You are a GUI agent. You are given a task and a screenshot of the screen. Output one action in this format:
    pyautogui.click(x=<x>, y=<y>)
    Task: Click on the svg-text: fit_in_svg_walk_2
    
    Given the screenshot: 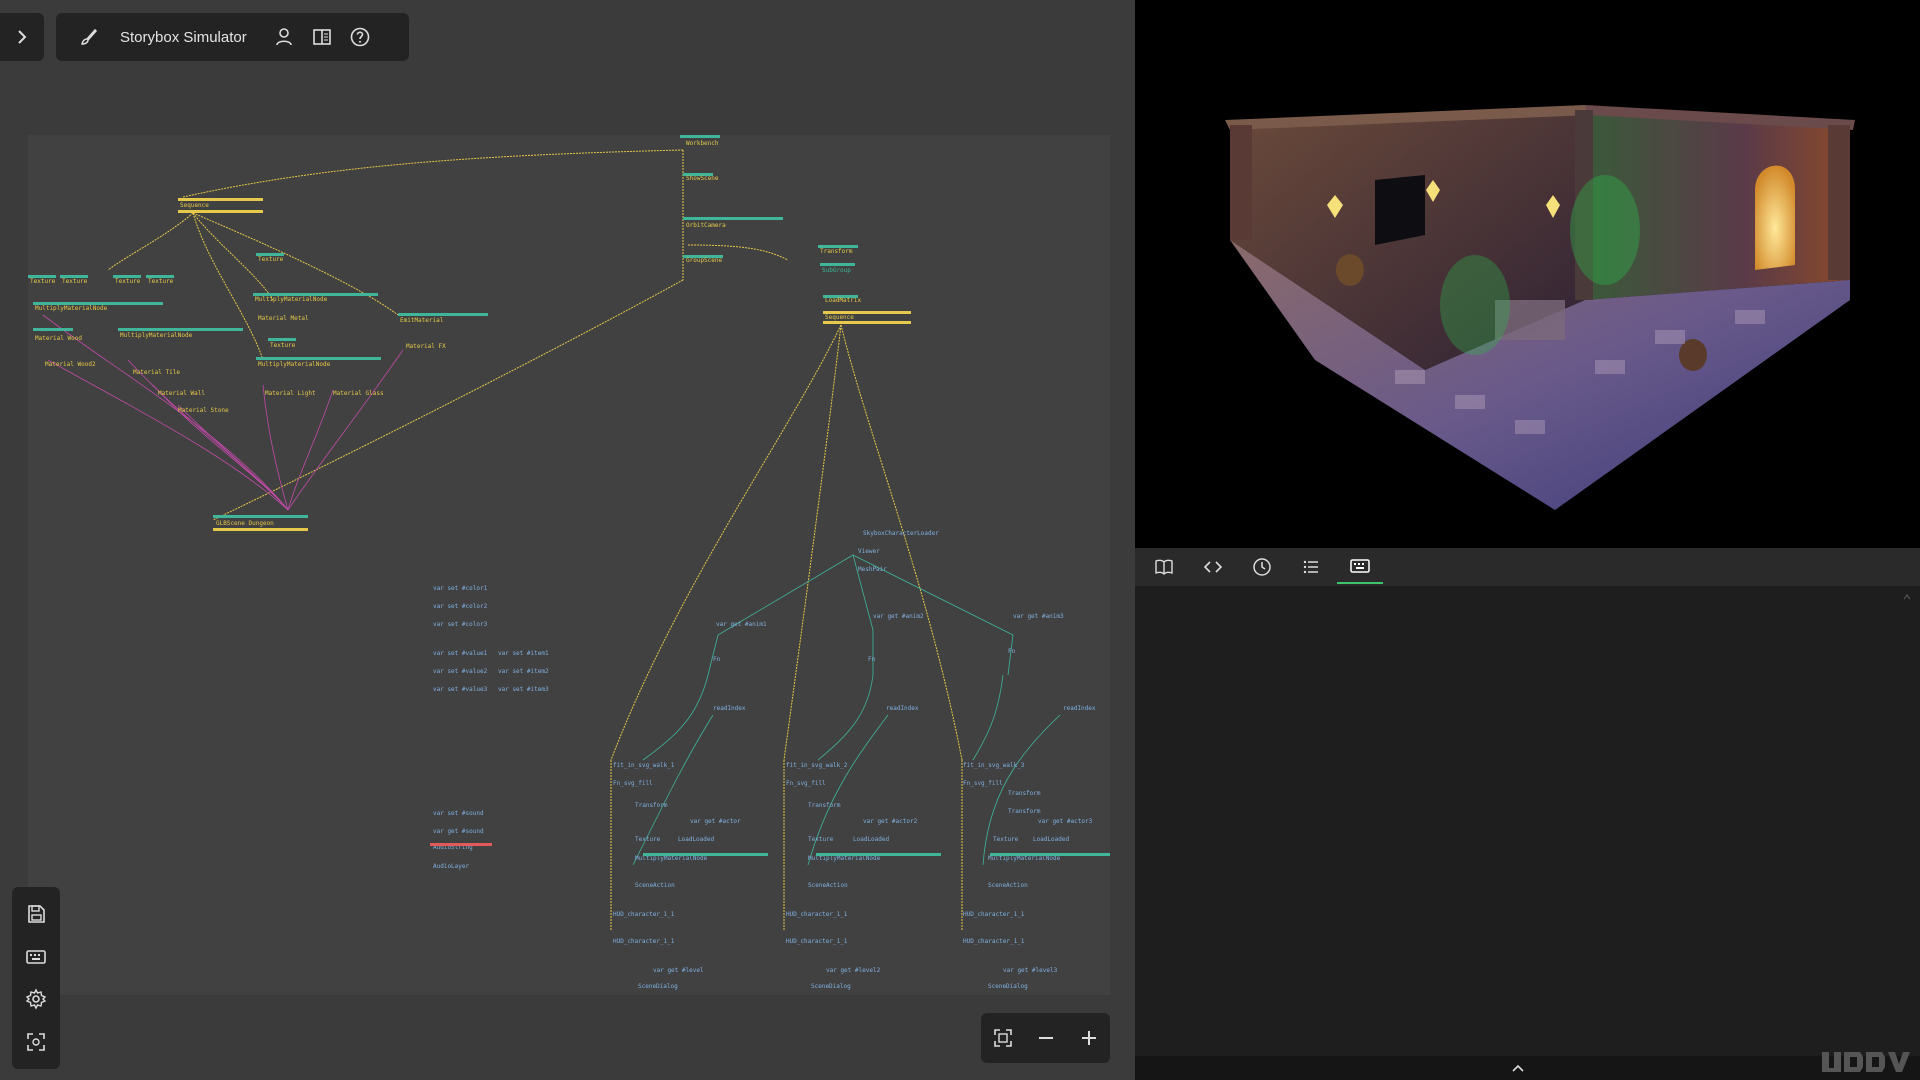 What is the action you would take?
    pyautogui.click(x=817, y=765)
    